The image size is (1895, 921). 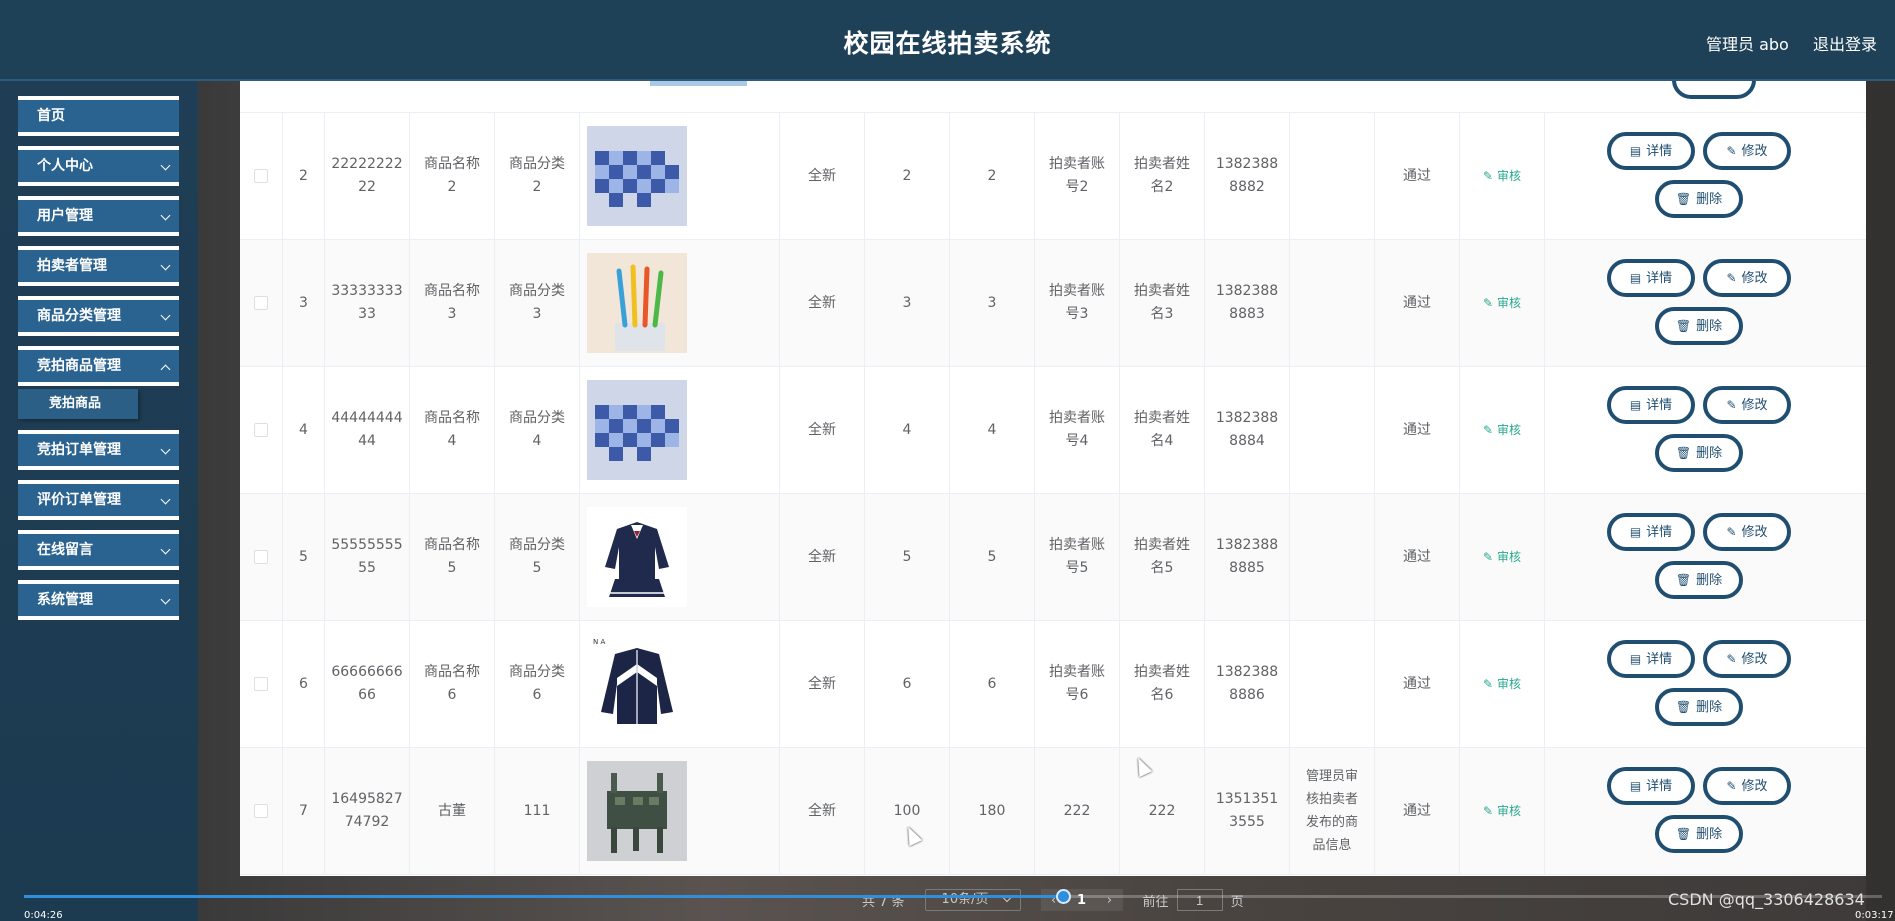 I want to click on logout-button: 退出登录, so click(x=1845, y=43).